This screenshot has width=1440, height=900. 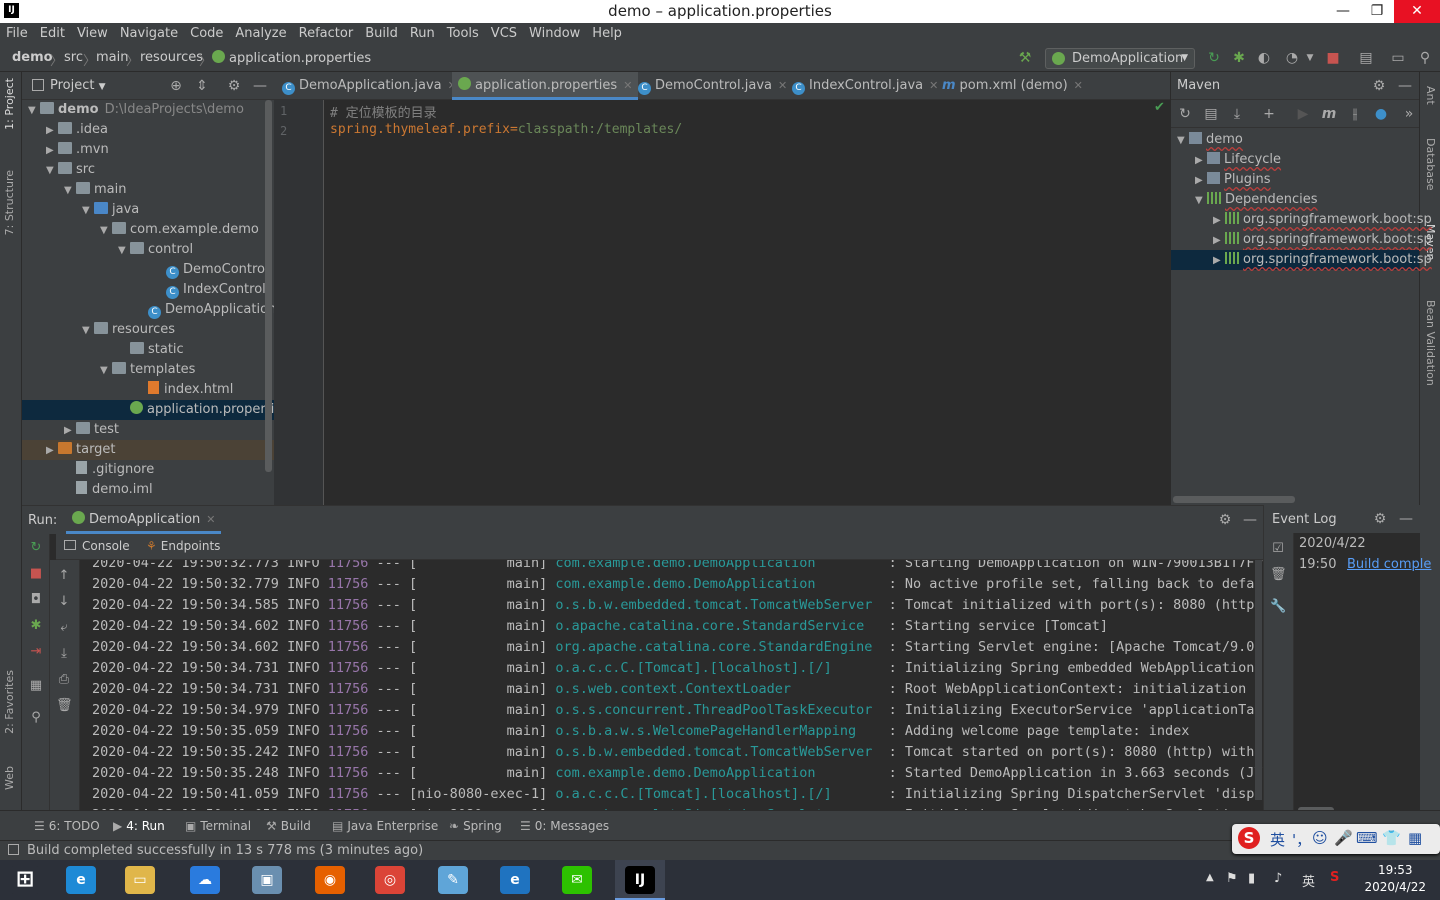 What do you see at coordinates (148, 150) in the screenshot?
I see `tree-item: ▶ .mvn` at bounding box center [148, 150].